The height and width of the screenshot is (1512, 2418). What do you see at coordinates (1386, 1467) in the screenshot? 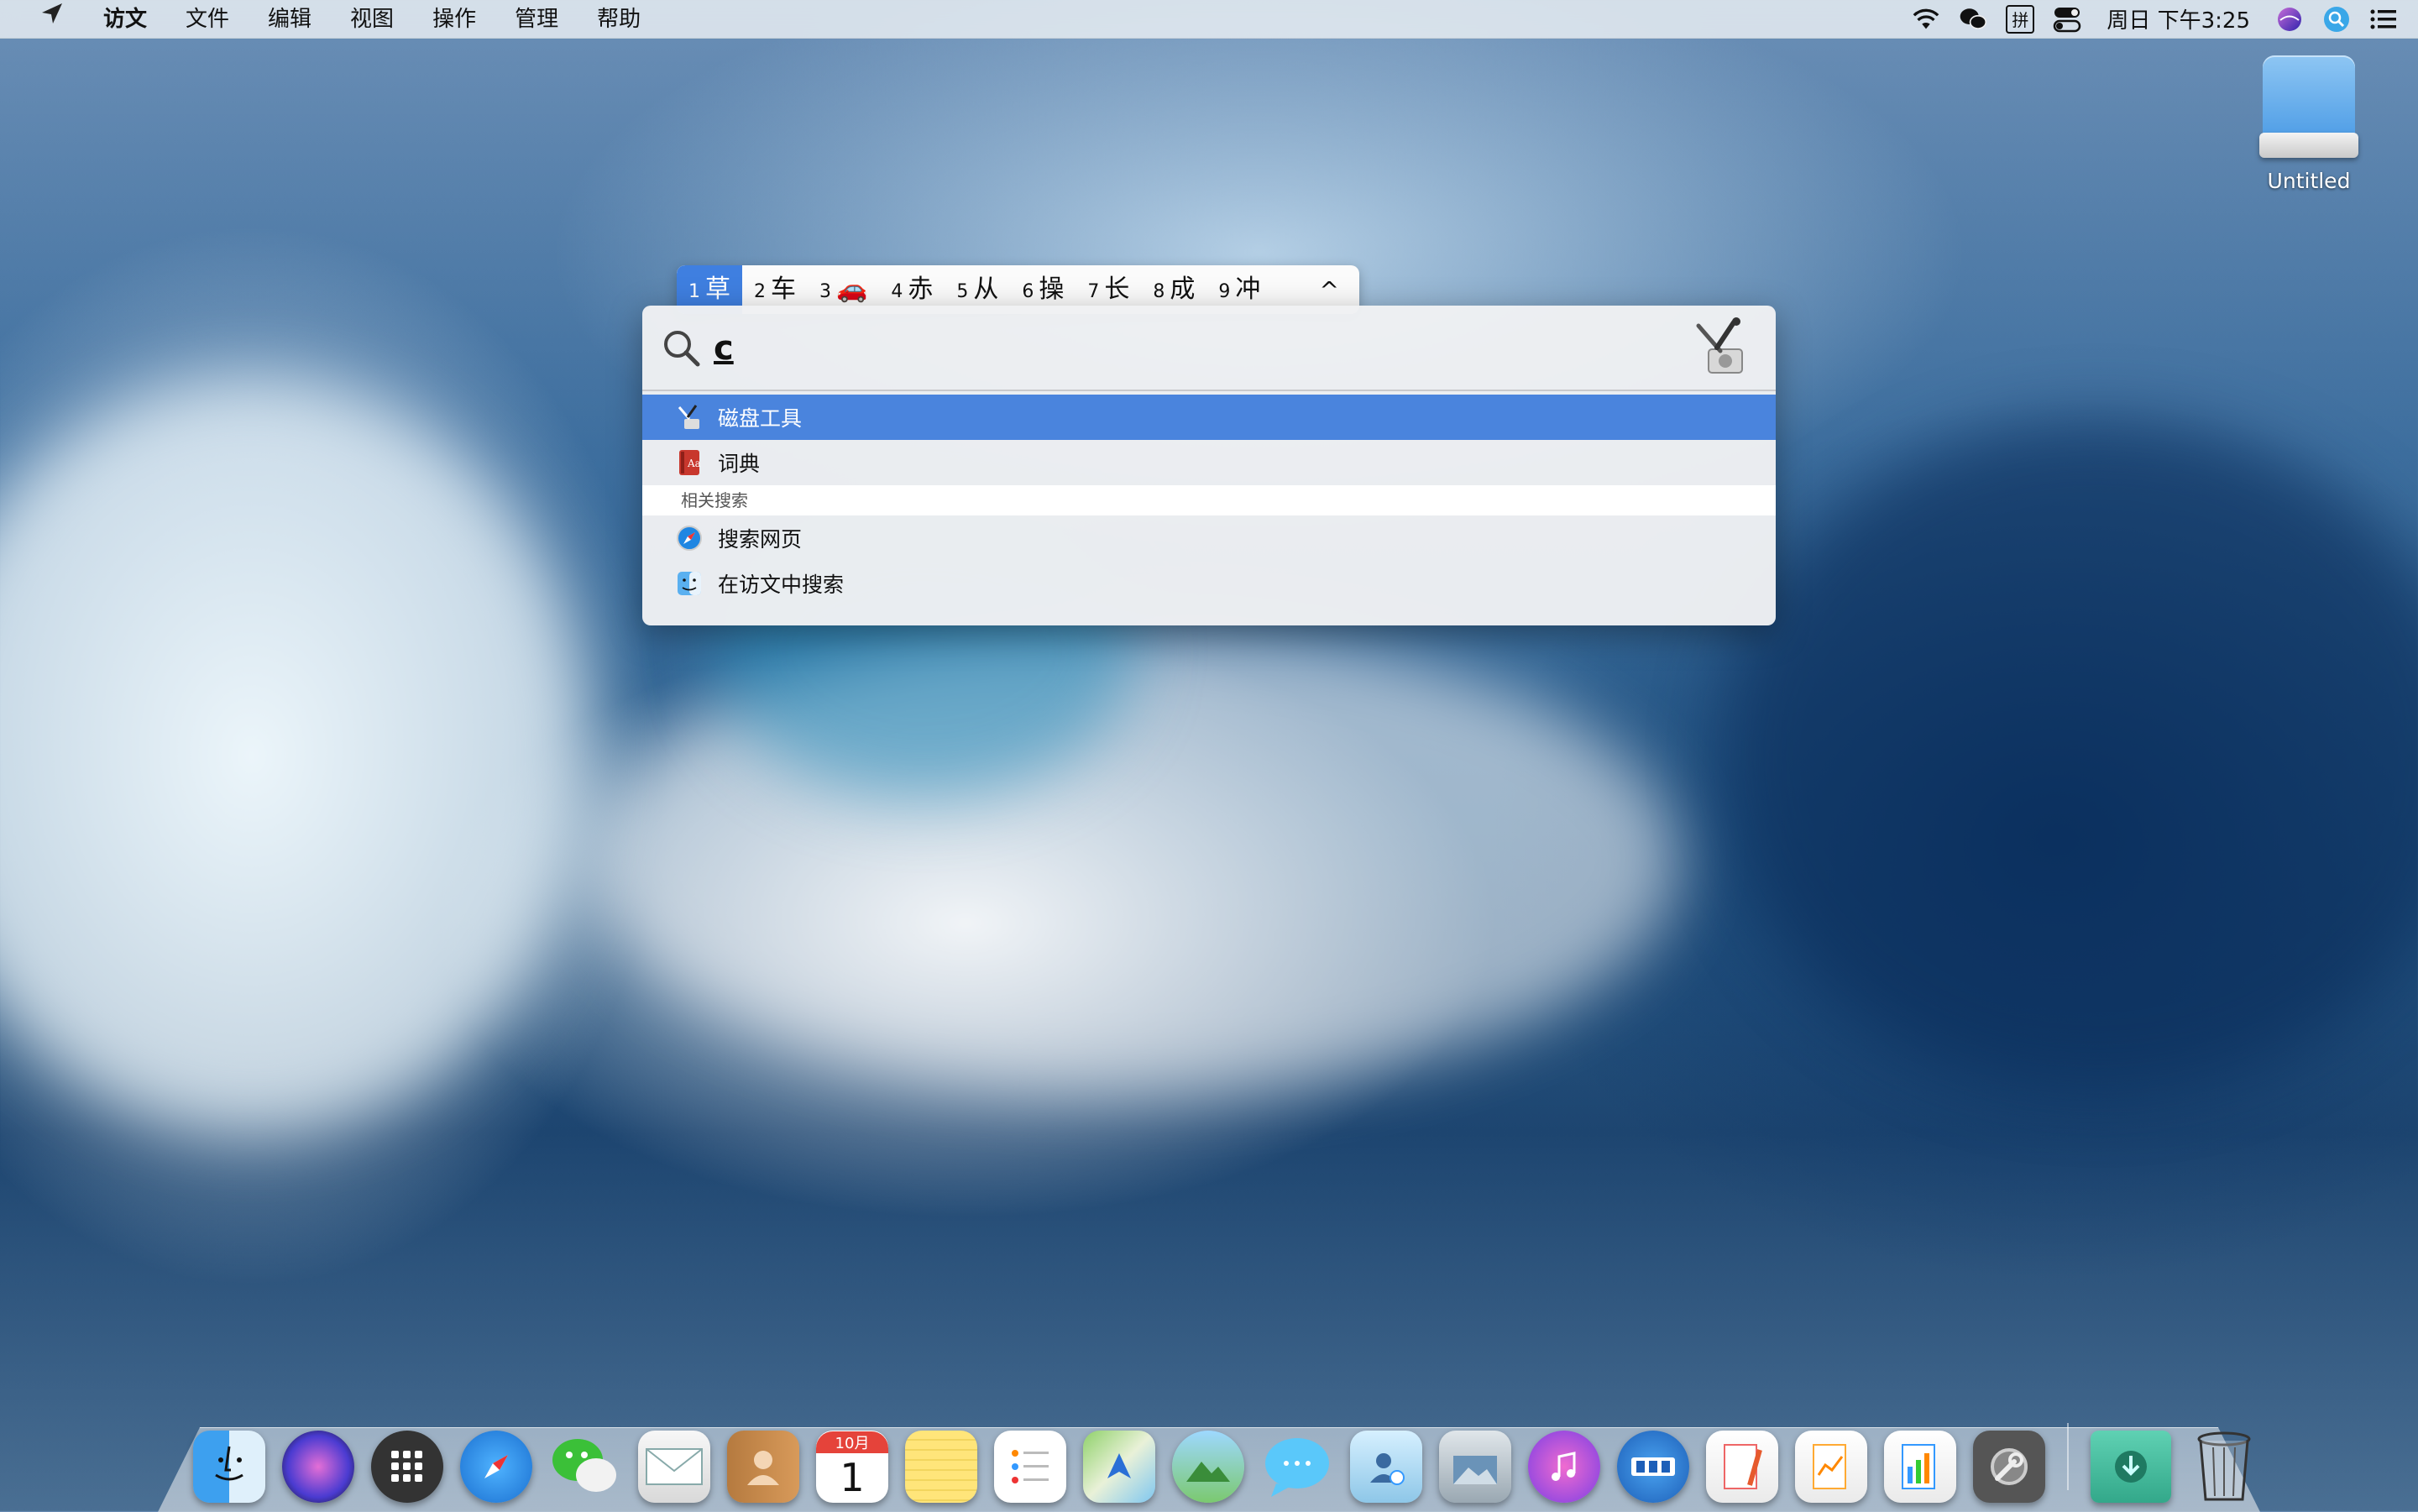
I see `facetime-icon` at bounding box center [1386, 1467].